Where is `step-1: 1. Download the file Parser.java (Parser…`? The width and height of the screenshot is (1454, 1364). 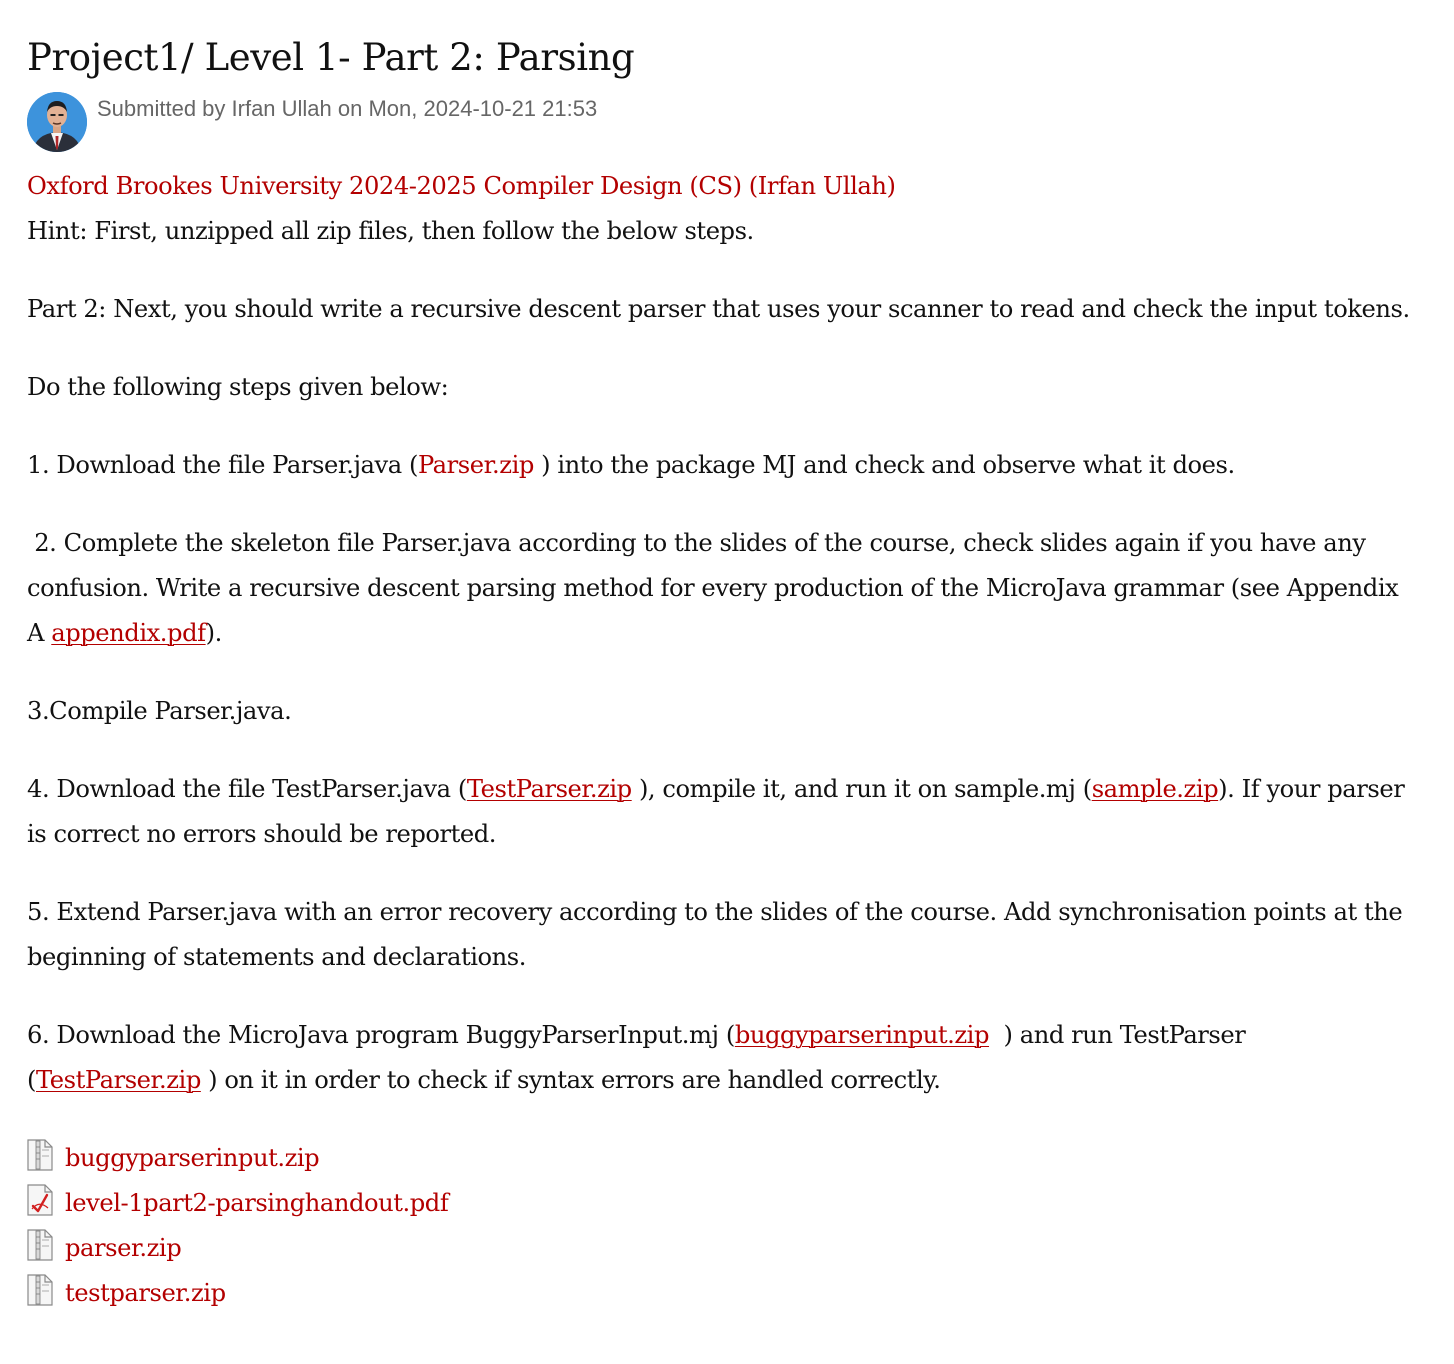
step-1: 1. Download the file Parser.java (Parser… is located at coordinates (724, 465).